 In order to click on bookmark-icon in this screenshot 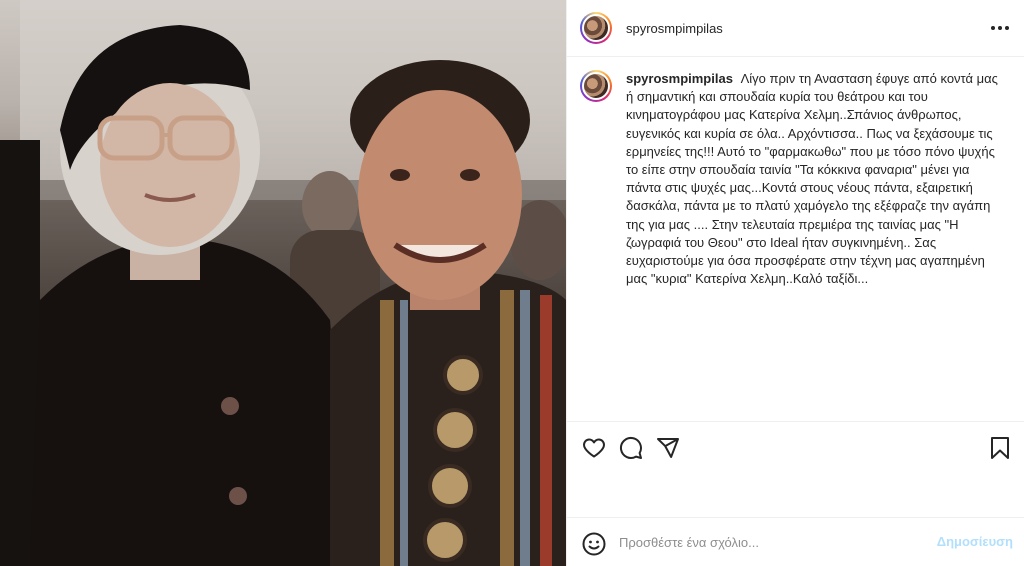, I will do `click(1000, 448)`.